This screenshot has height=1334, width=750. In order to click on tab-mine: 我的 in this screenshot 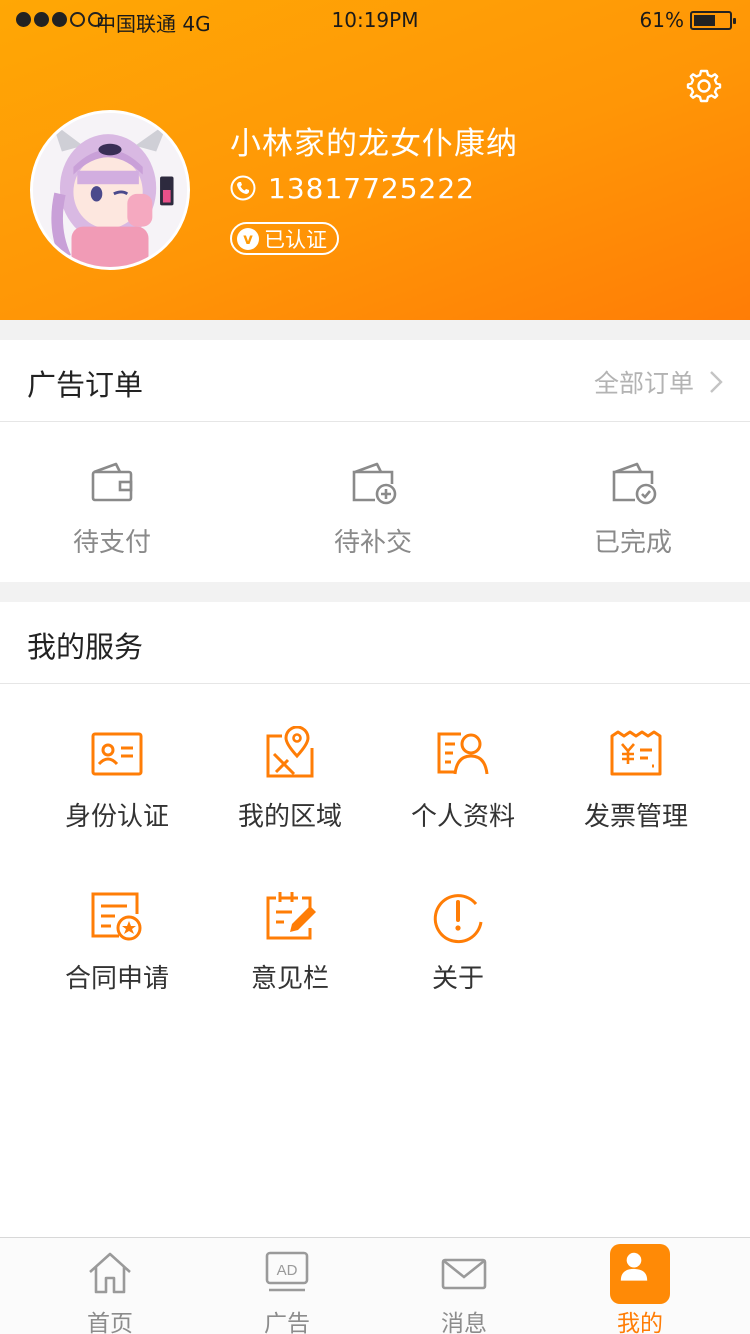, I will do `click(640, 1286)`.